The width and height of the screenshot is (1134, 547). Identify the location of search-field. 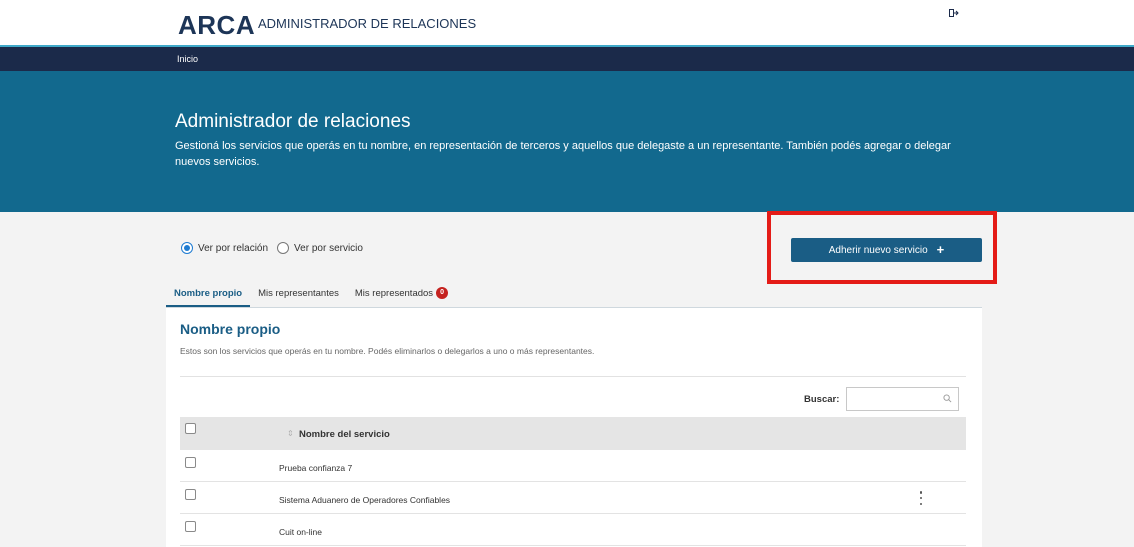
(902, 399).